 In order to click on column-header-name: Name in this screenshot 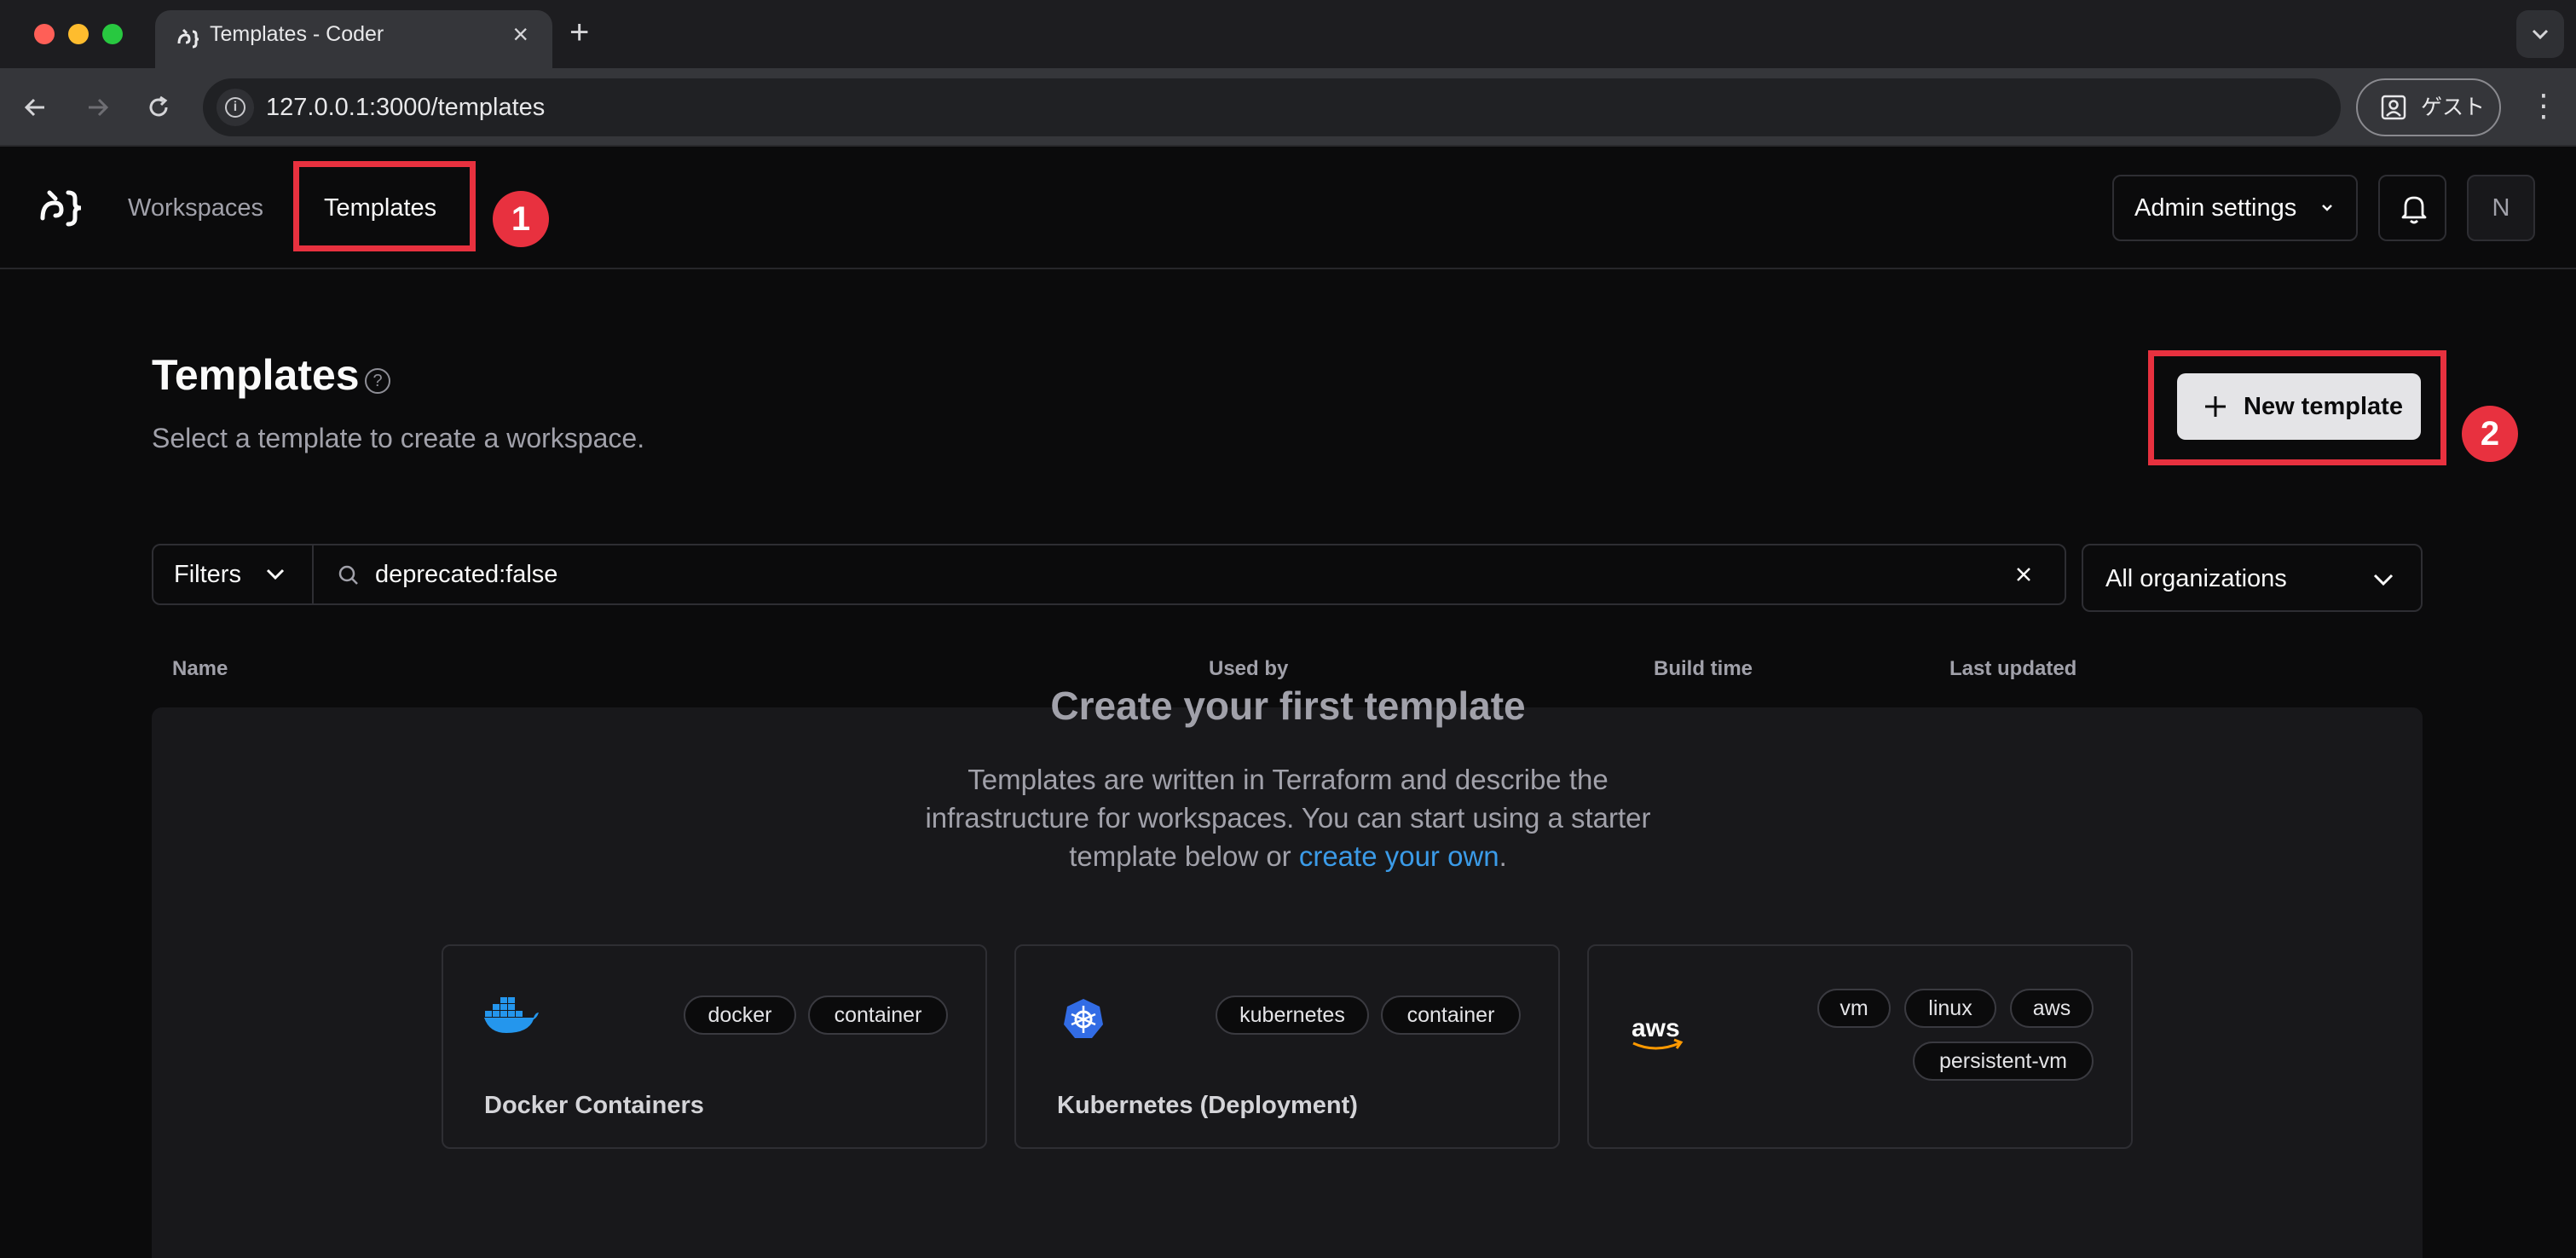, I will do `click(200, 669)`.